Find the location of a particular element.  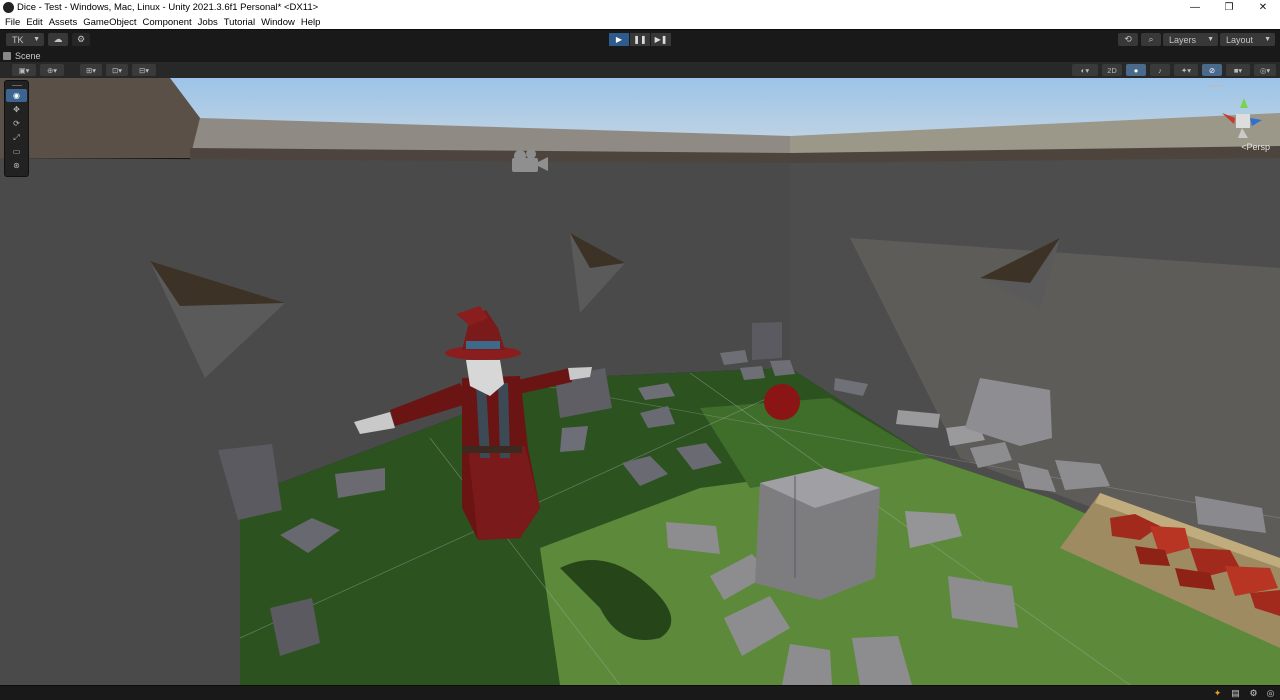

debug-icon: ⚙ is located at coordinates (1253, 693).